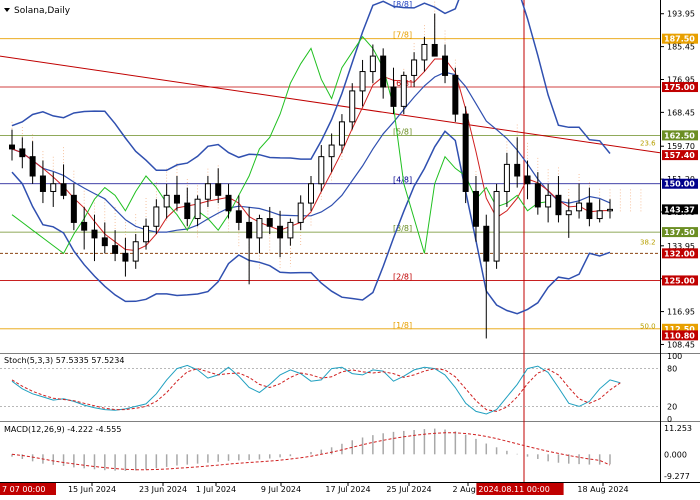 Image resolution: width=700 pixels, height=500 pixels. I want to click on price-label-text: 137.50, so click(679, 232).